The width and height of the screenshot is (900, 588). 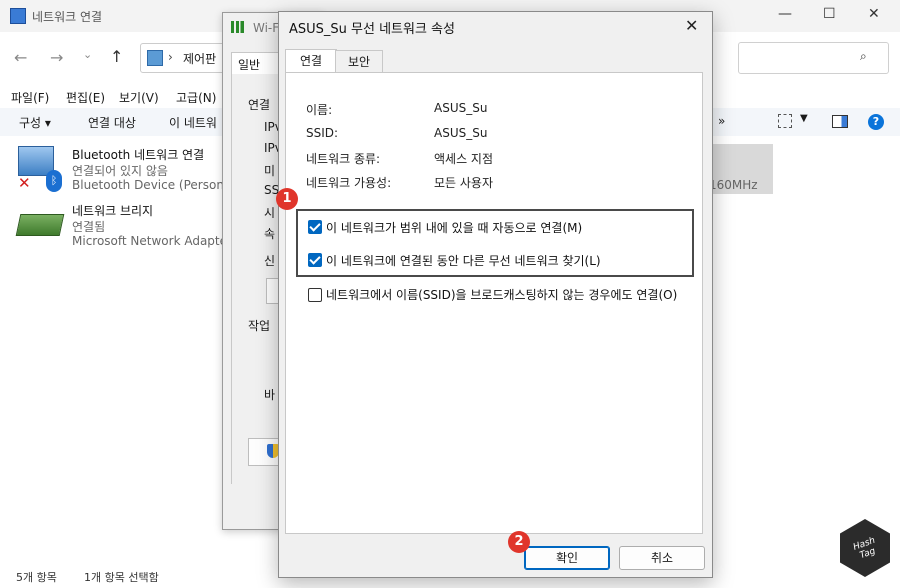 I want to click on explorer-title: 네트워크 연결, so click(x=67, y=17).